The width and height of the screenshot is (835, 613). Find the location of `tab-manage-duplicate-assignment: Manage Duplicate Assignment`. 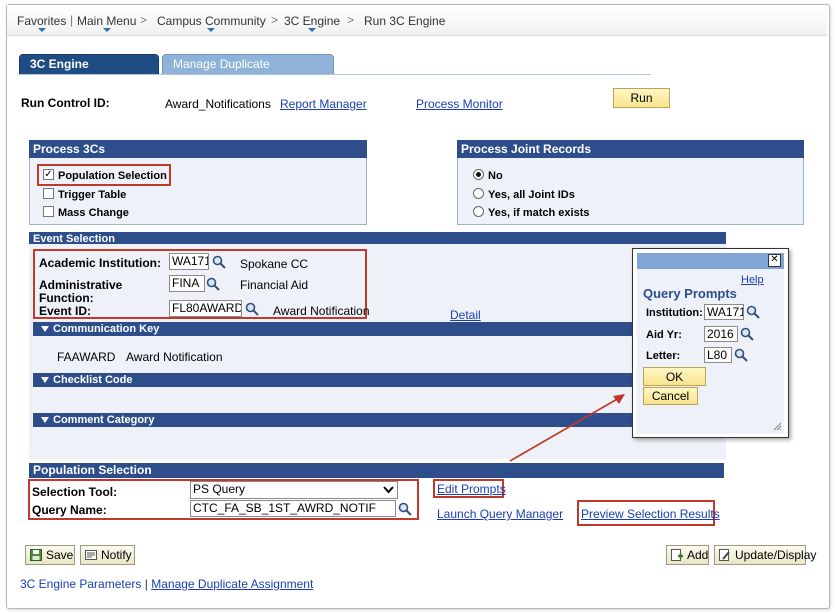

tab-manage-duplicate-assignment: Manage Duplicate Assignment is located at coordinates (248, 72).